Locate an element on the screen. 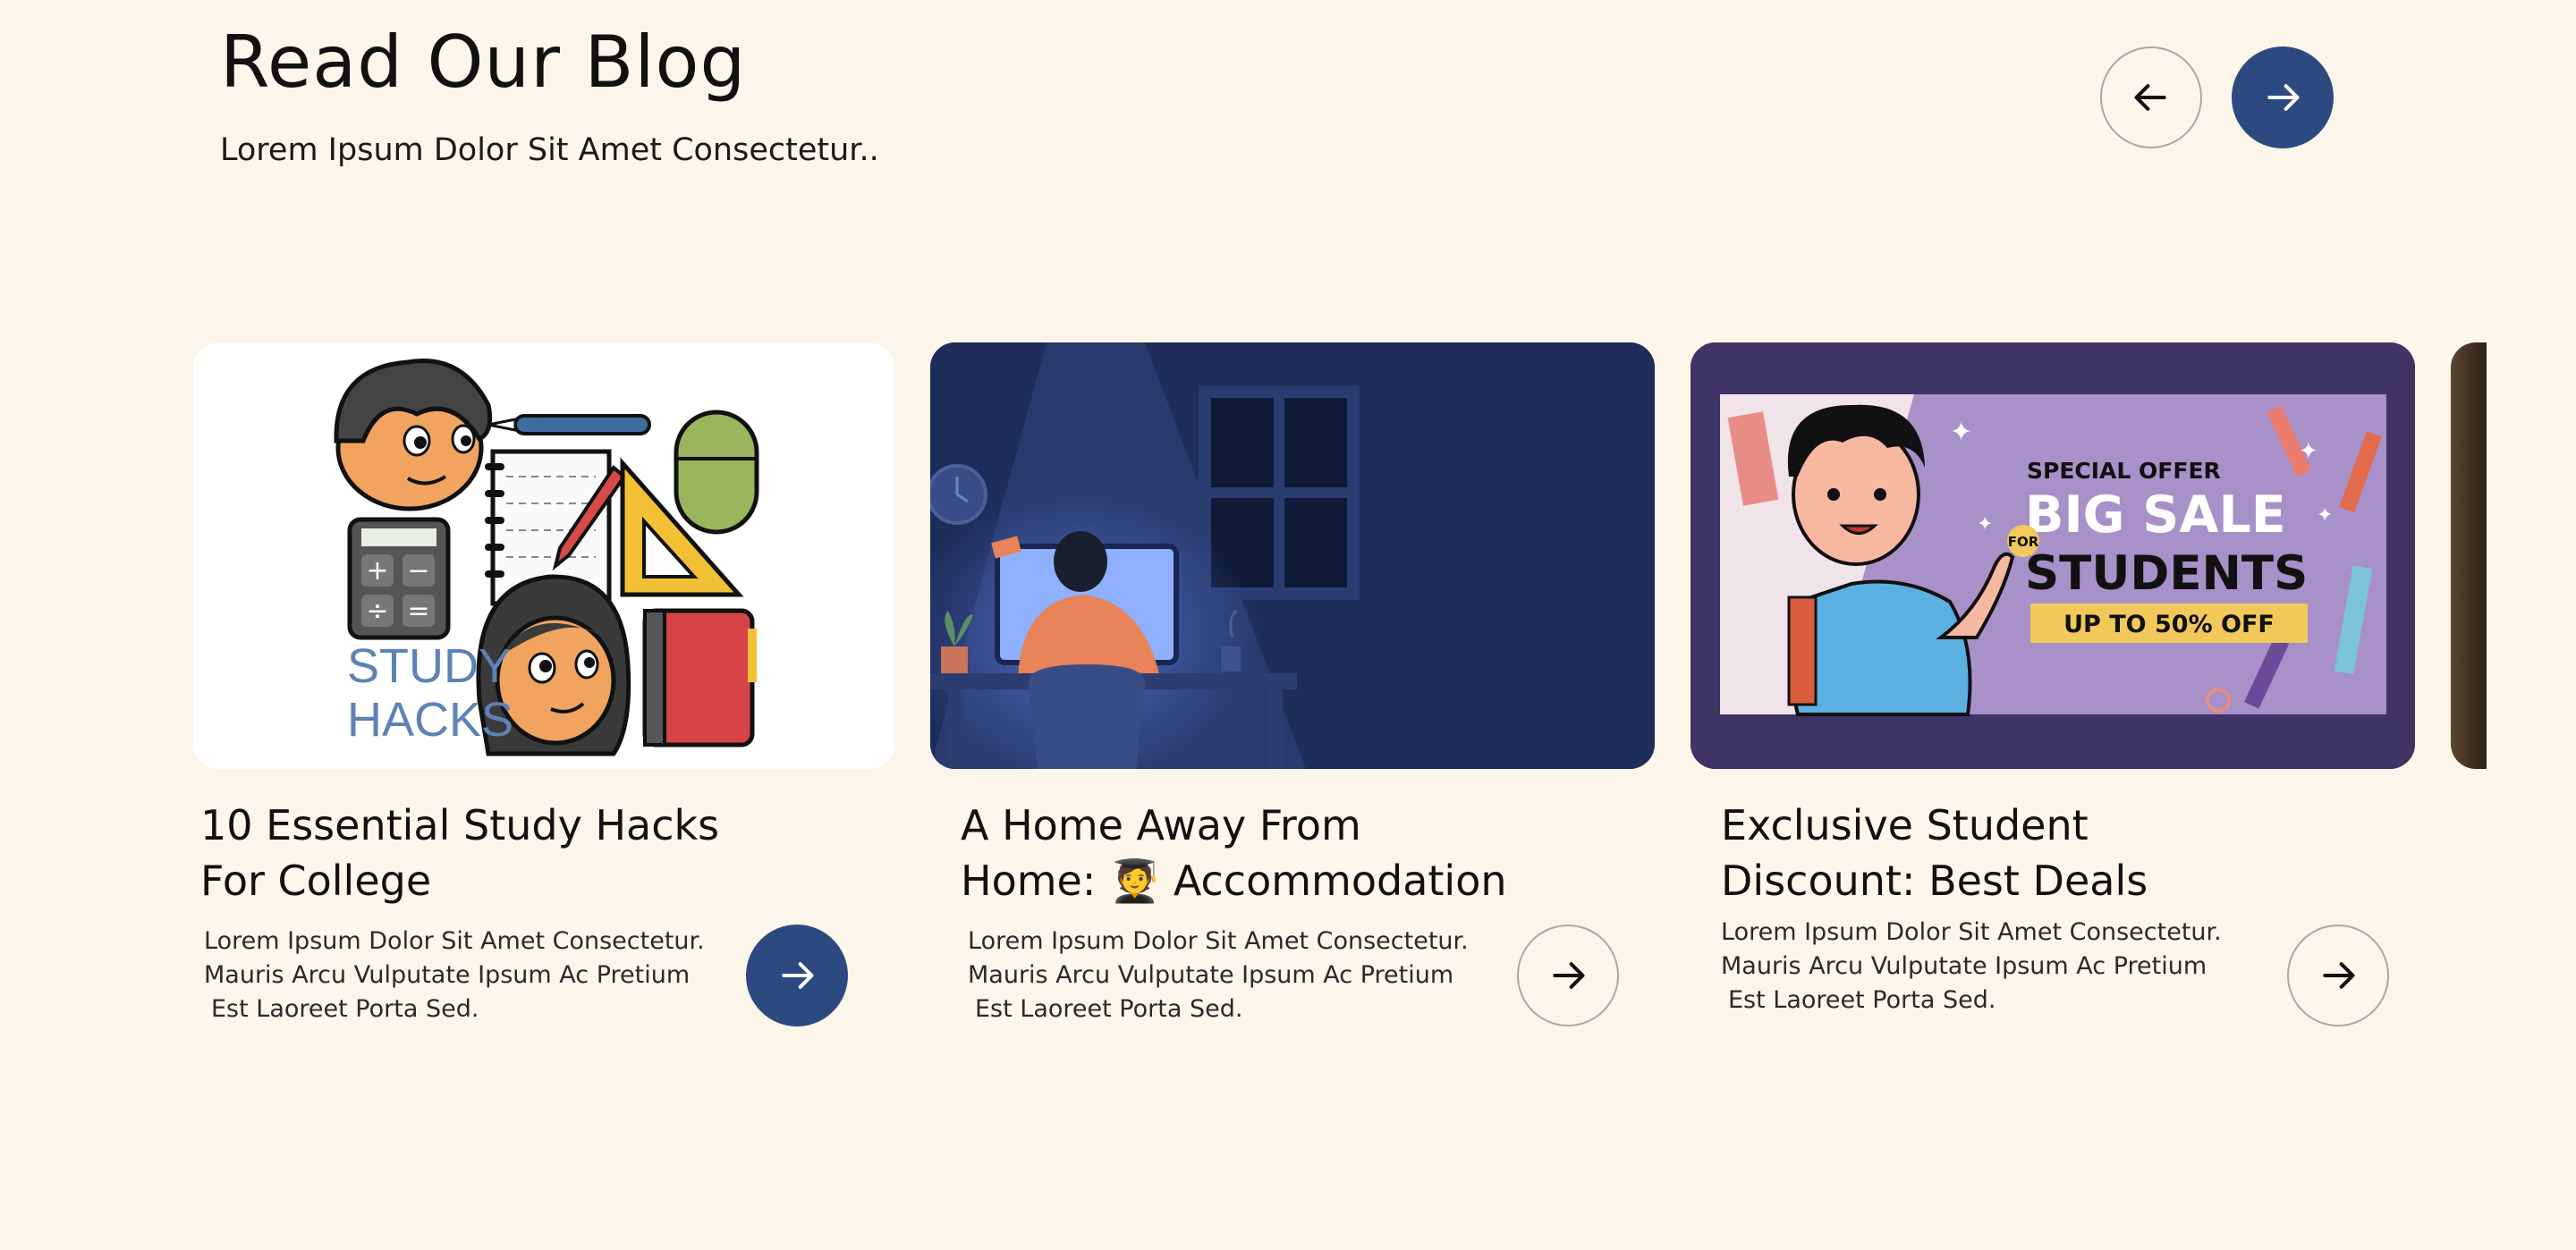 The image size is (2576, 1250). banner-big-sale: BIG SALE is located at coordinates (2155, 515).